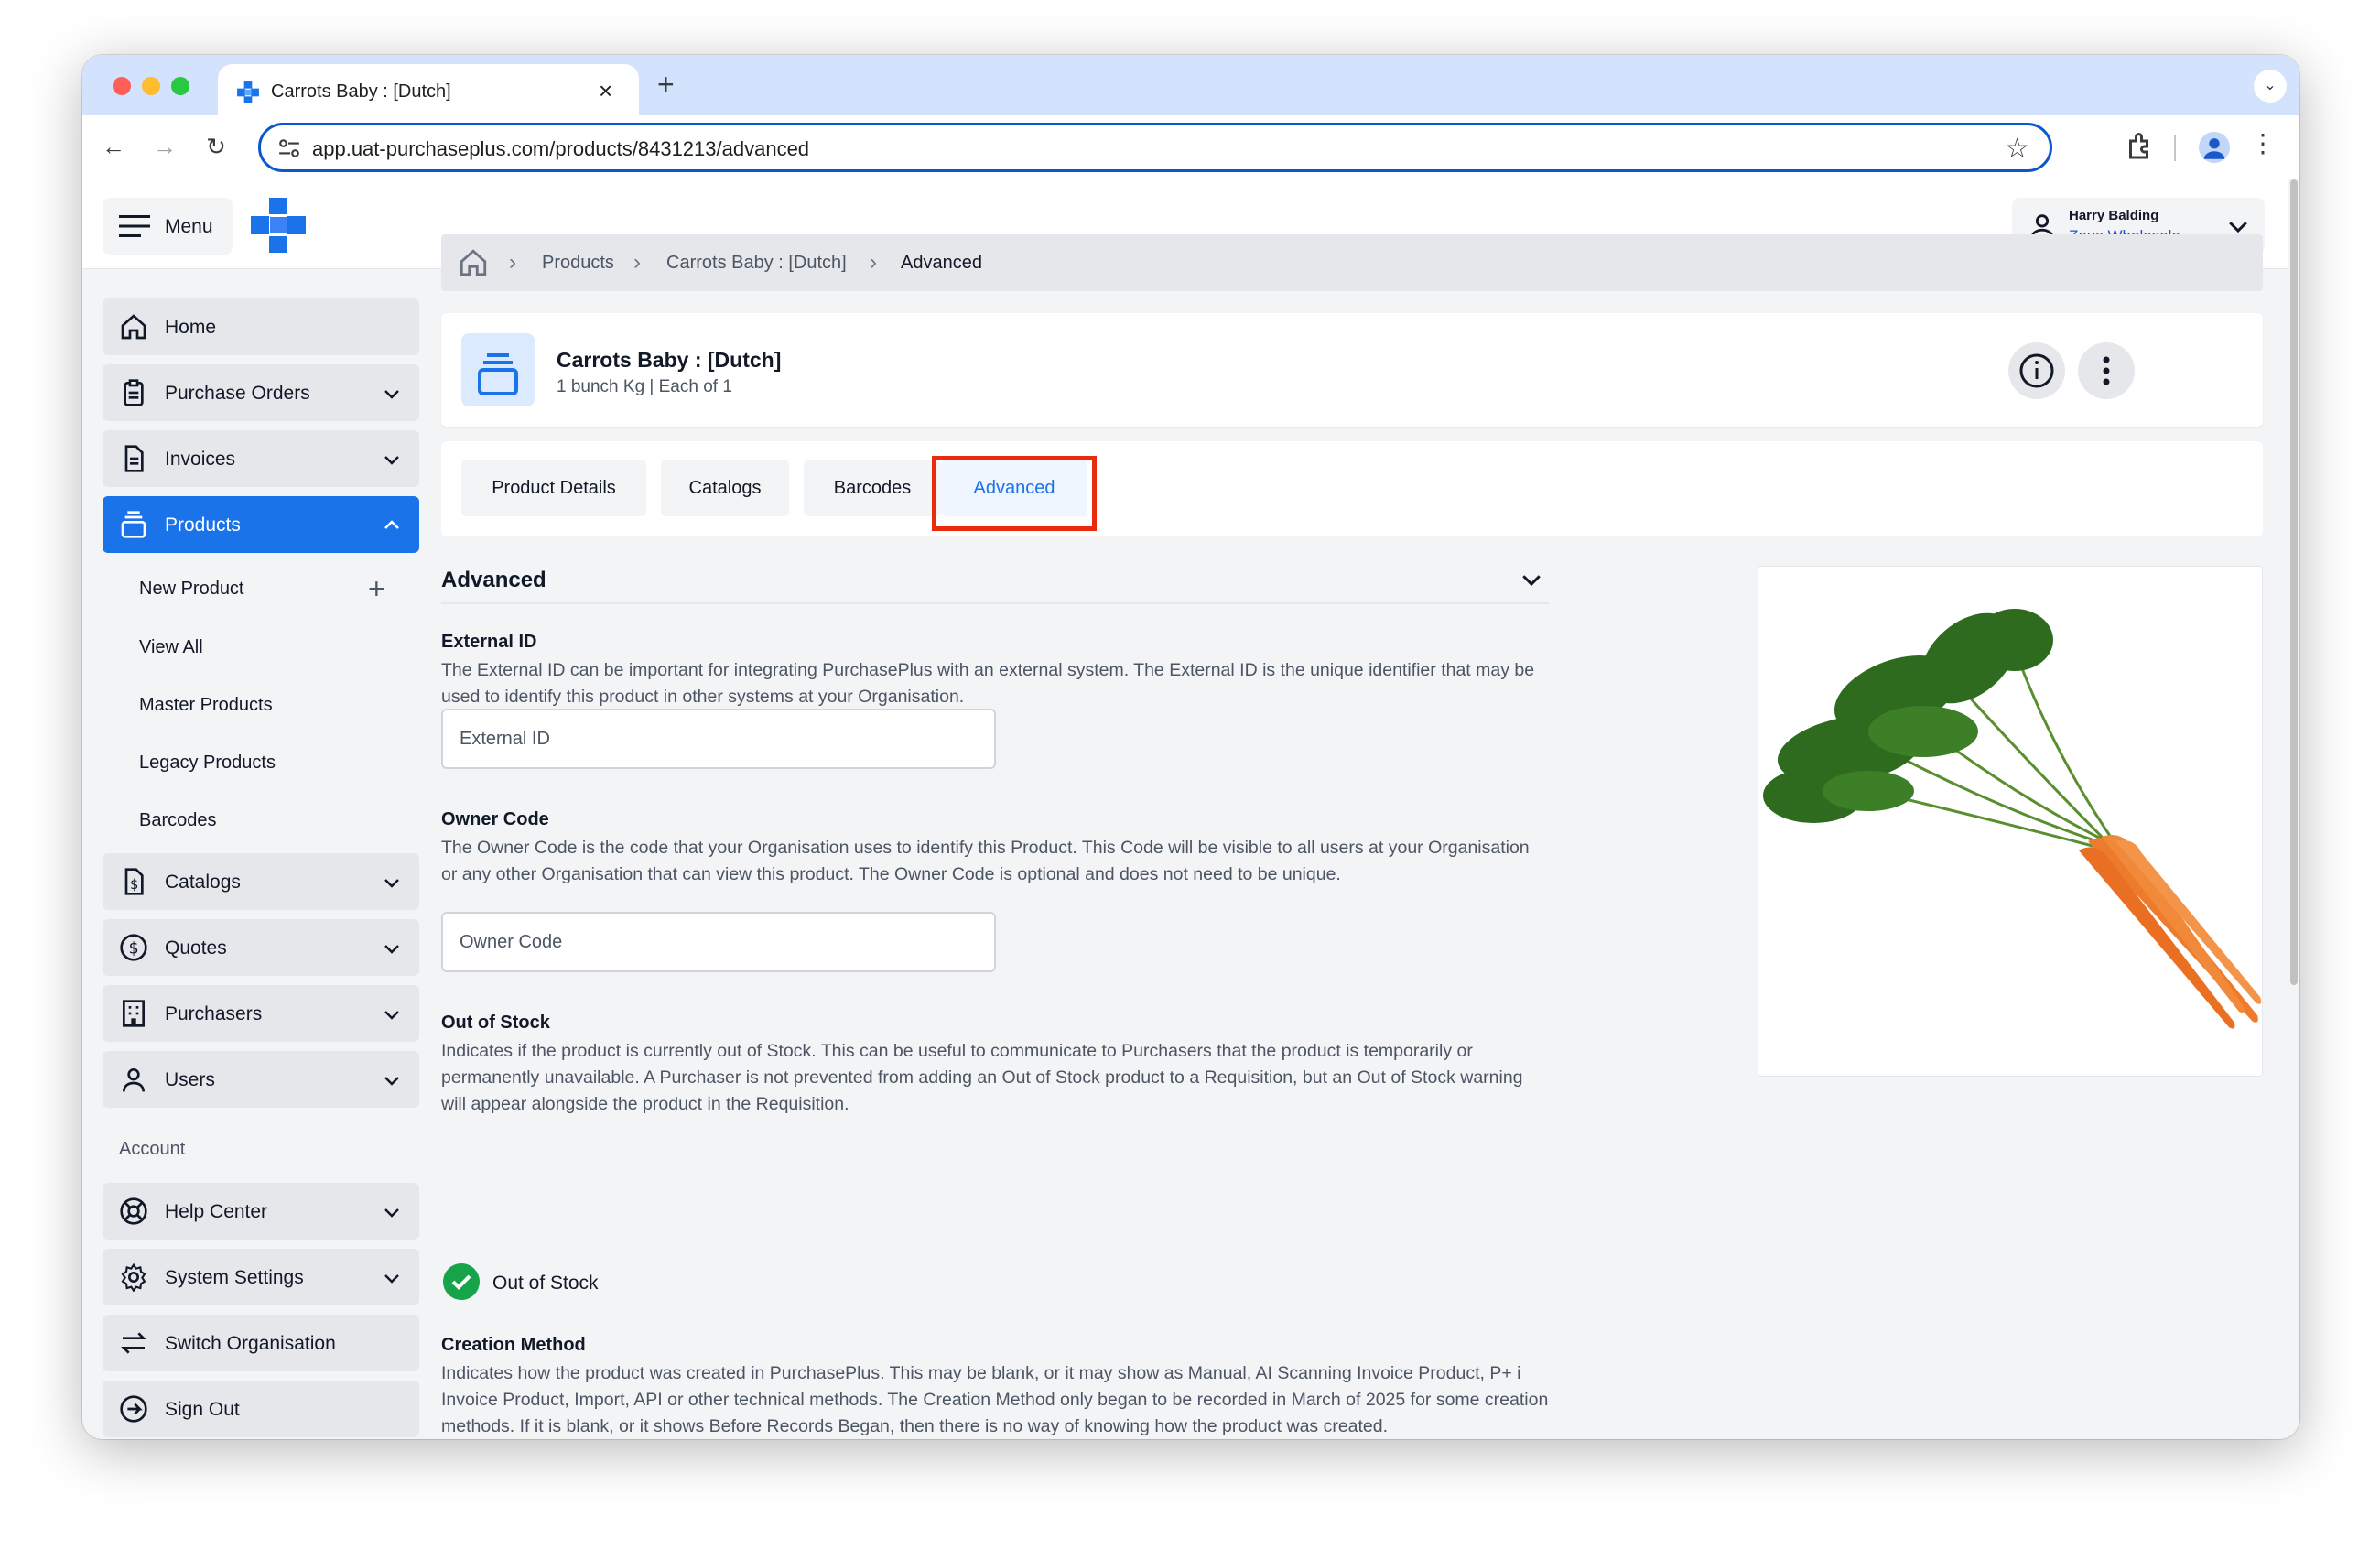 The height and width of the screenshot is (1549, 2380). I want to click on out-of-stock-checkbox, so click(461, 1281).